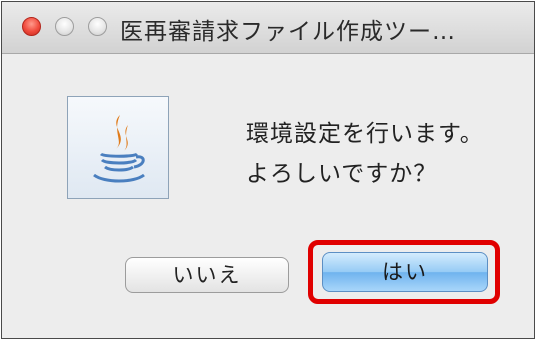 The width and height of the screenshot is (537, 340). Describe the element at coordinates (207, 275) in the screenshot. I see `no-button: いいえ` at that location.